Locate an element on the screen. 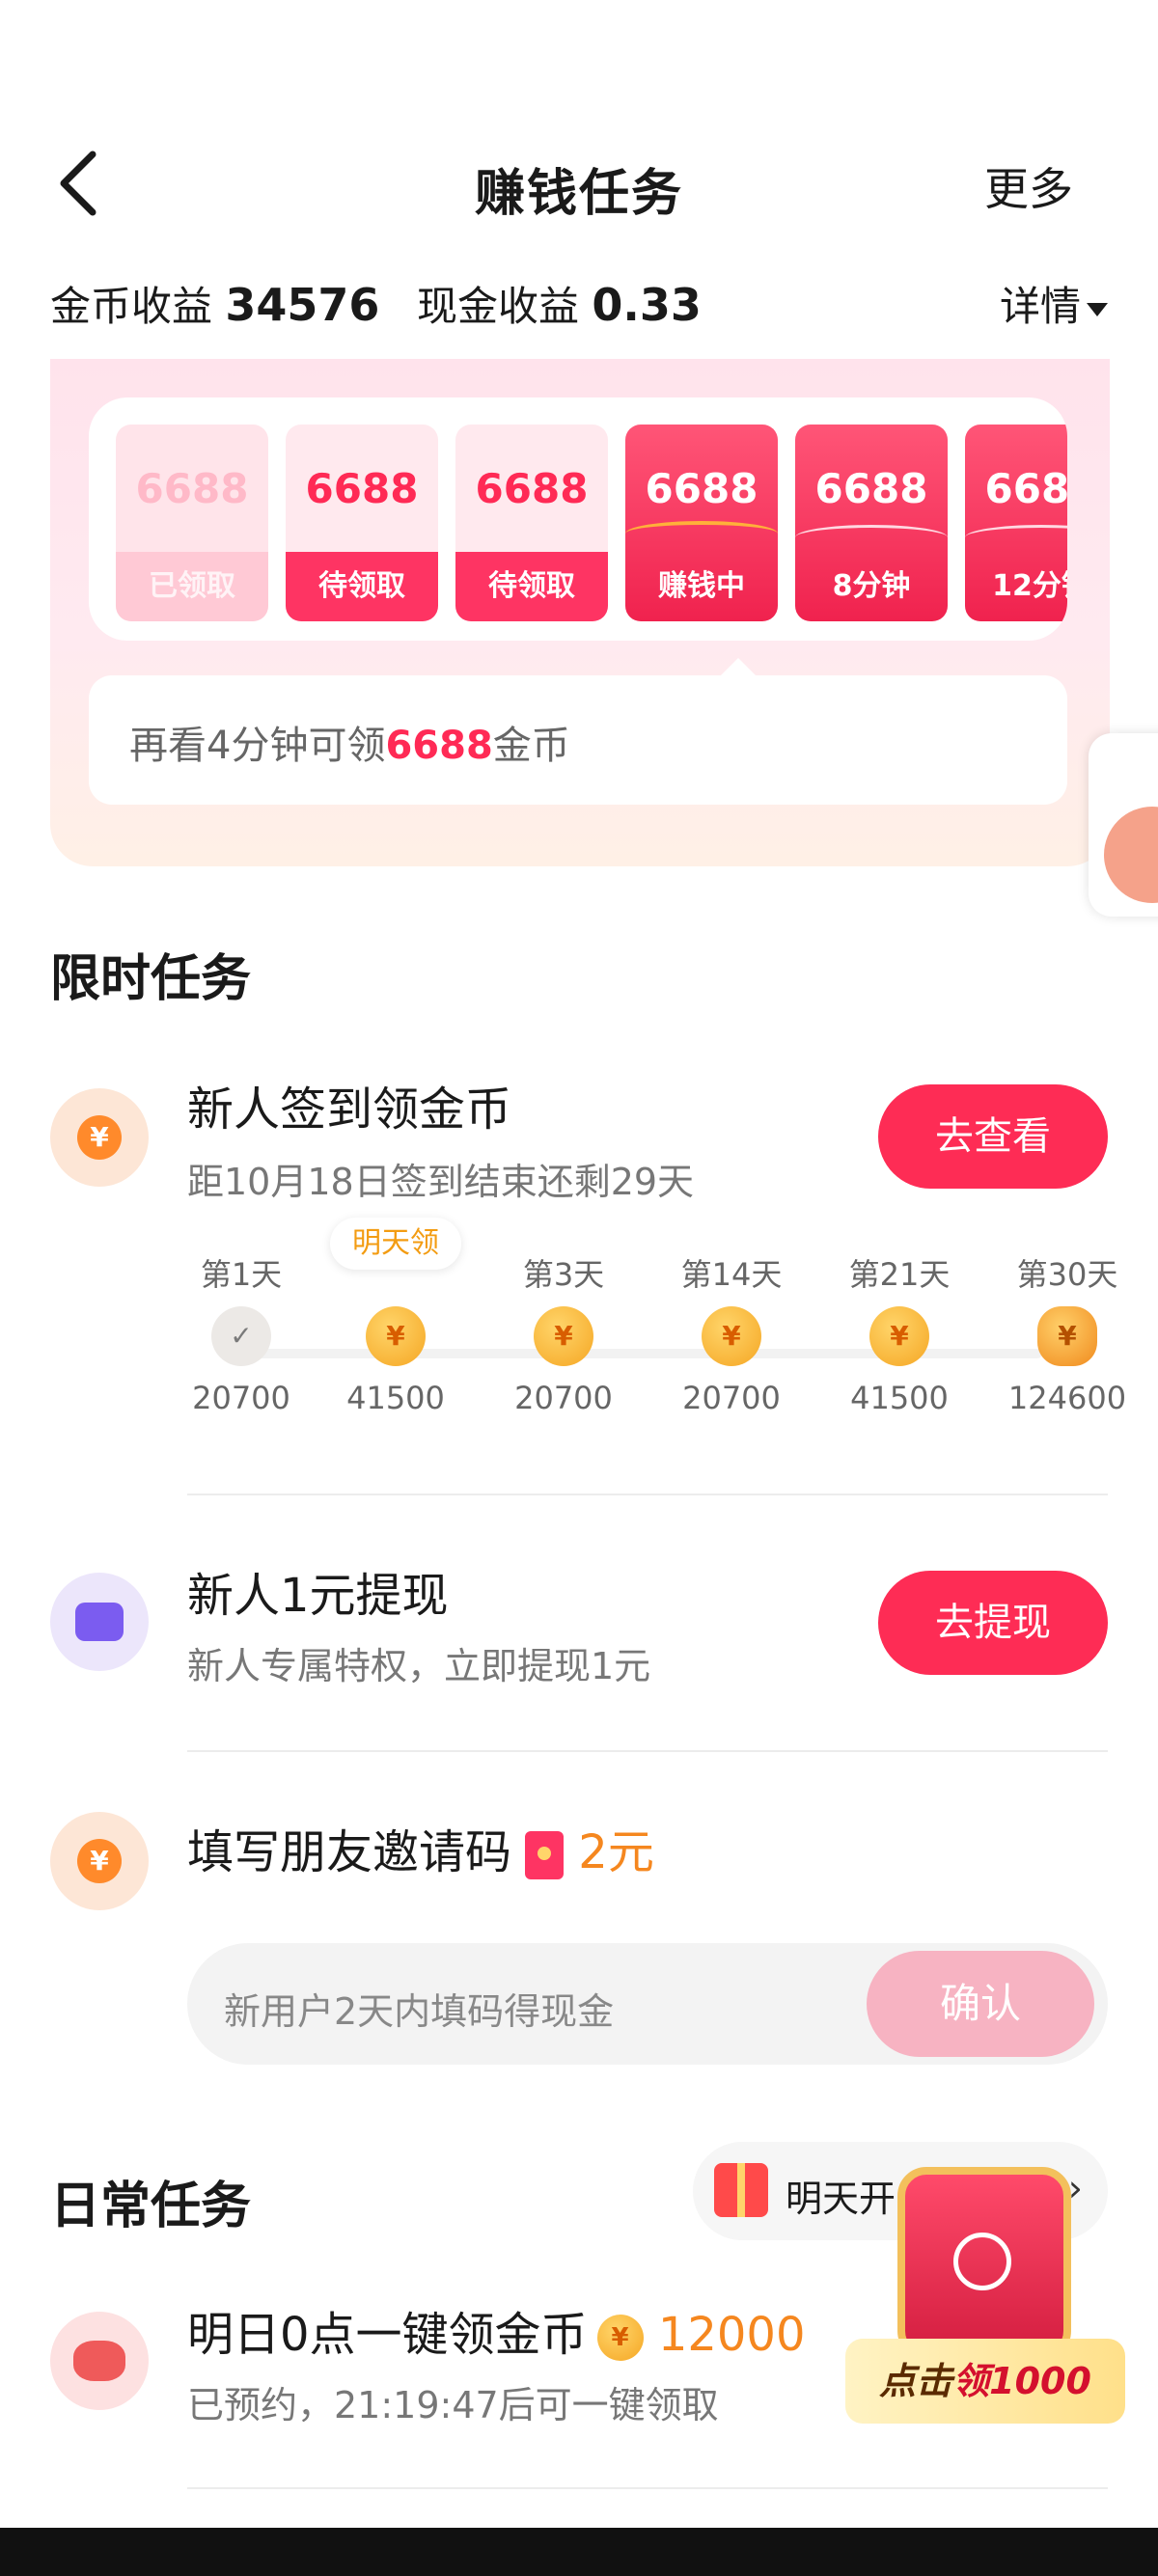 The image size is (1158, 2576). hint-prefix: 再看4分钟可领 is located at coordinates (257, 746).